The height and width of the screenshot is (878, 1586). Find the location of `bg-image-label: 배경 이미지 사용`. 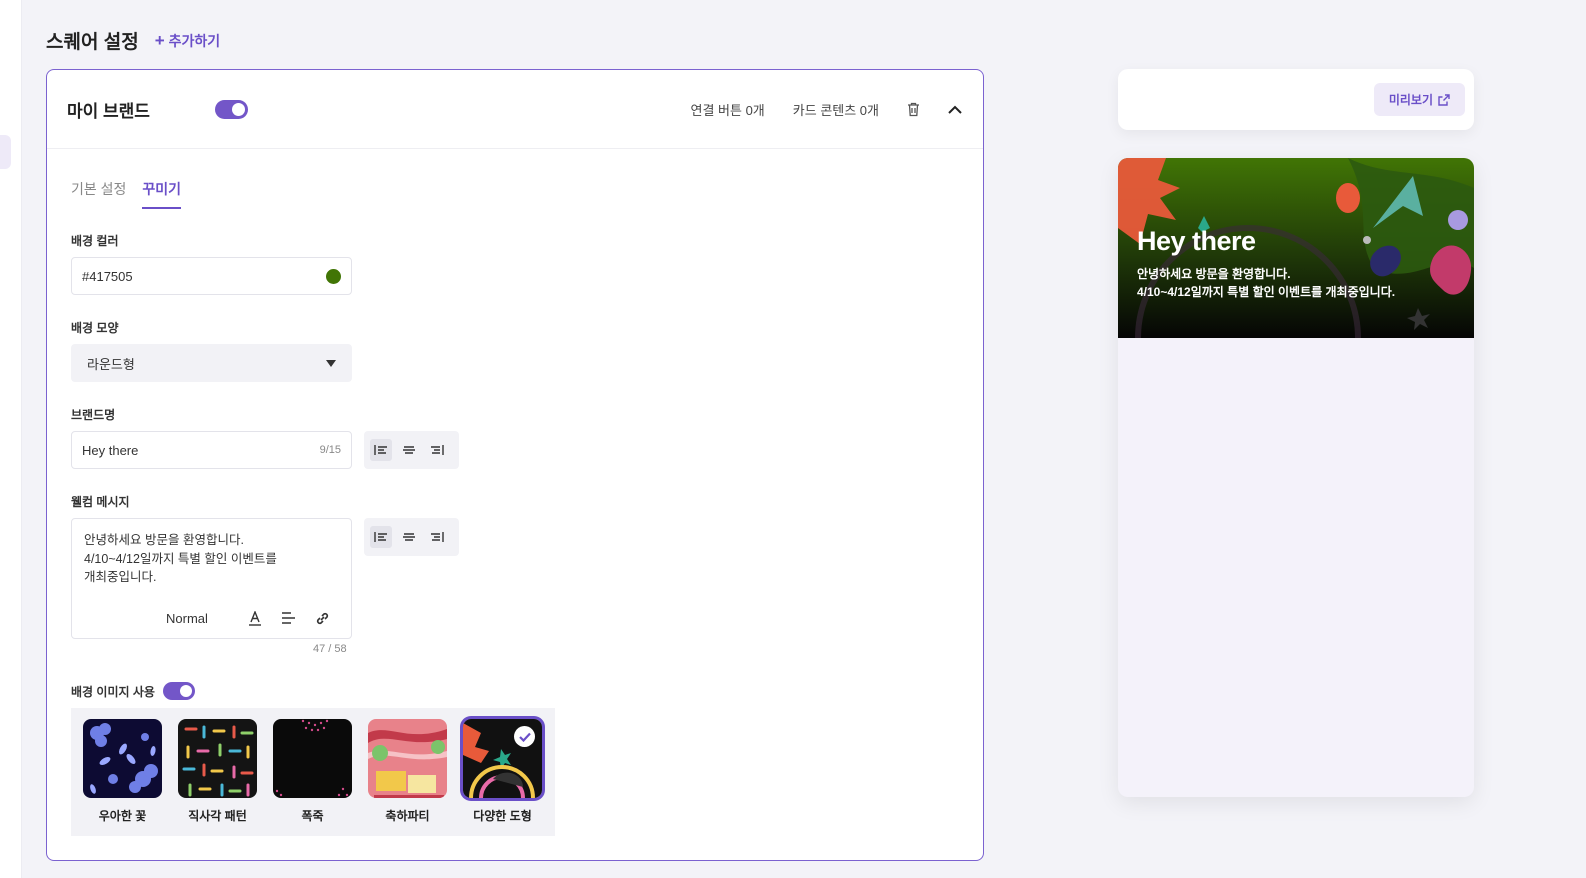

bg-image-label: 배경 이미지 사용 is located at coordinates (113, 691).